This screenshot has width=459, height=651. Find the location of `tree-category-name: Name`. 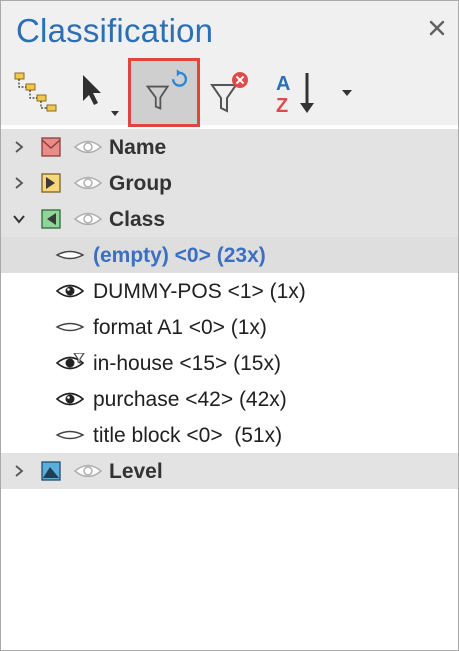

tree-category-name: Name is located at coordinates (229, 147).